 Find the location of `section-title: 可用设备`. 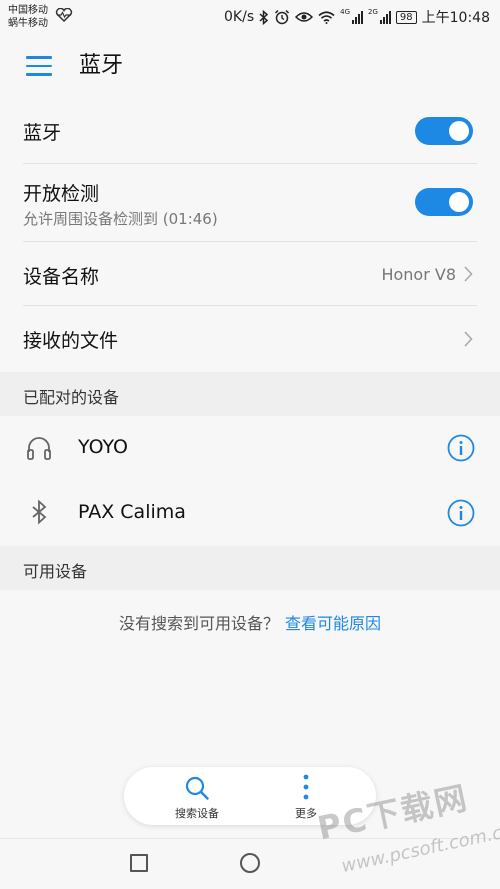

section-title: 可用设备 is located at coordinates (55, 571).